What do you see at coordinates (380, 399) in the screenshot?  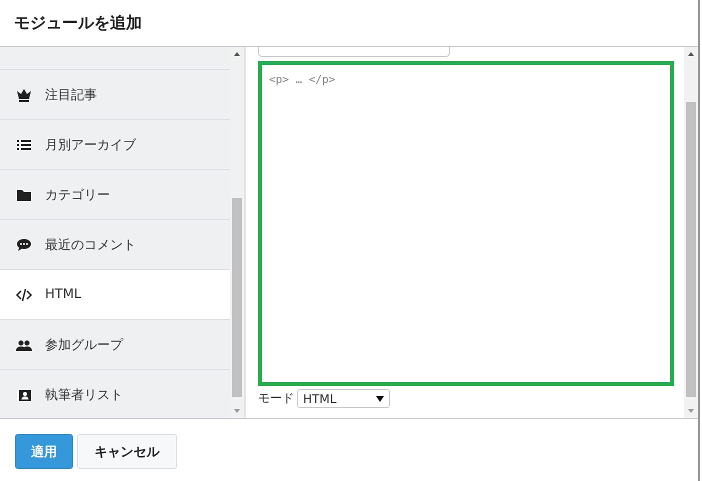 I see `caret-icon` at bounding box center [380, 399].